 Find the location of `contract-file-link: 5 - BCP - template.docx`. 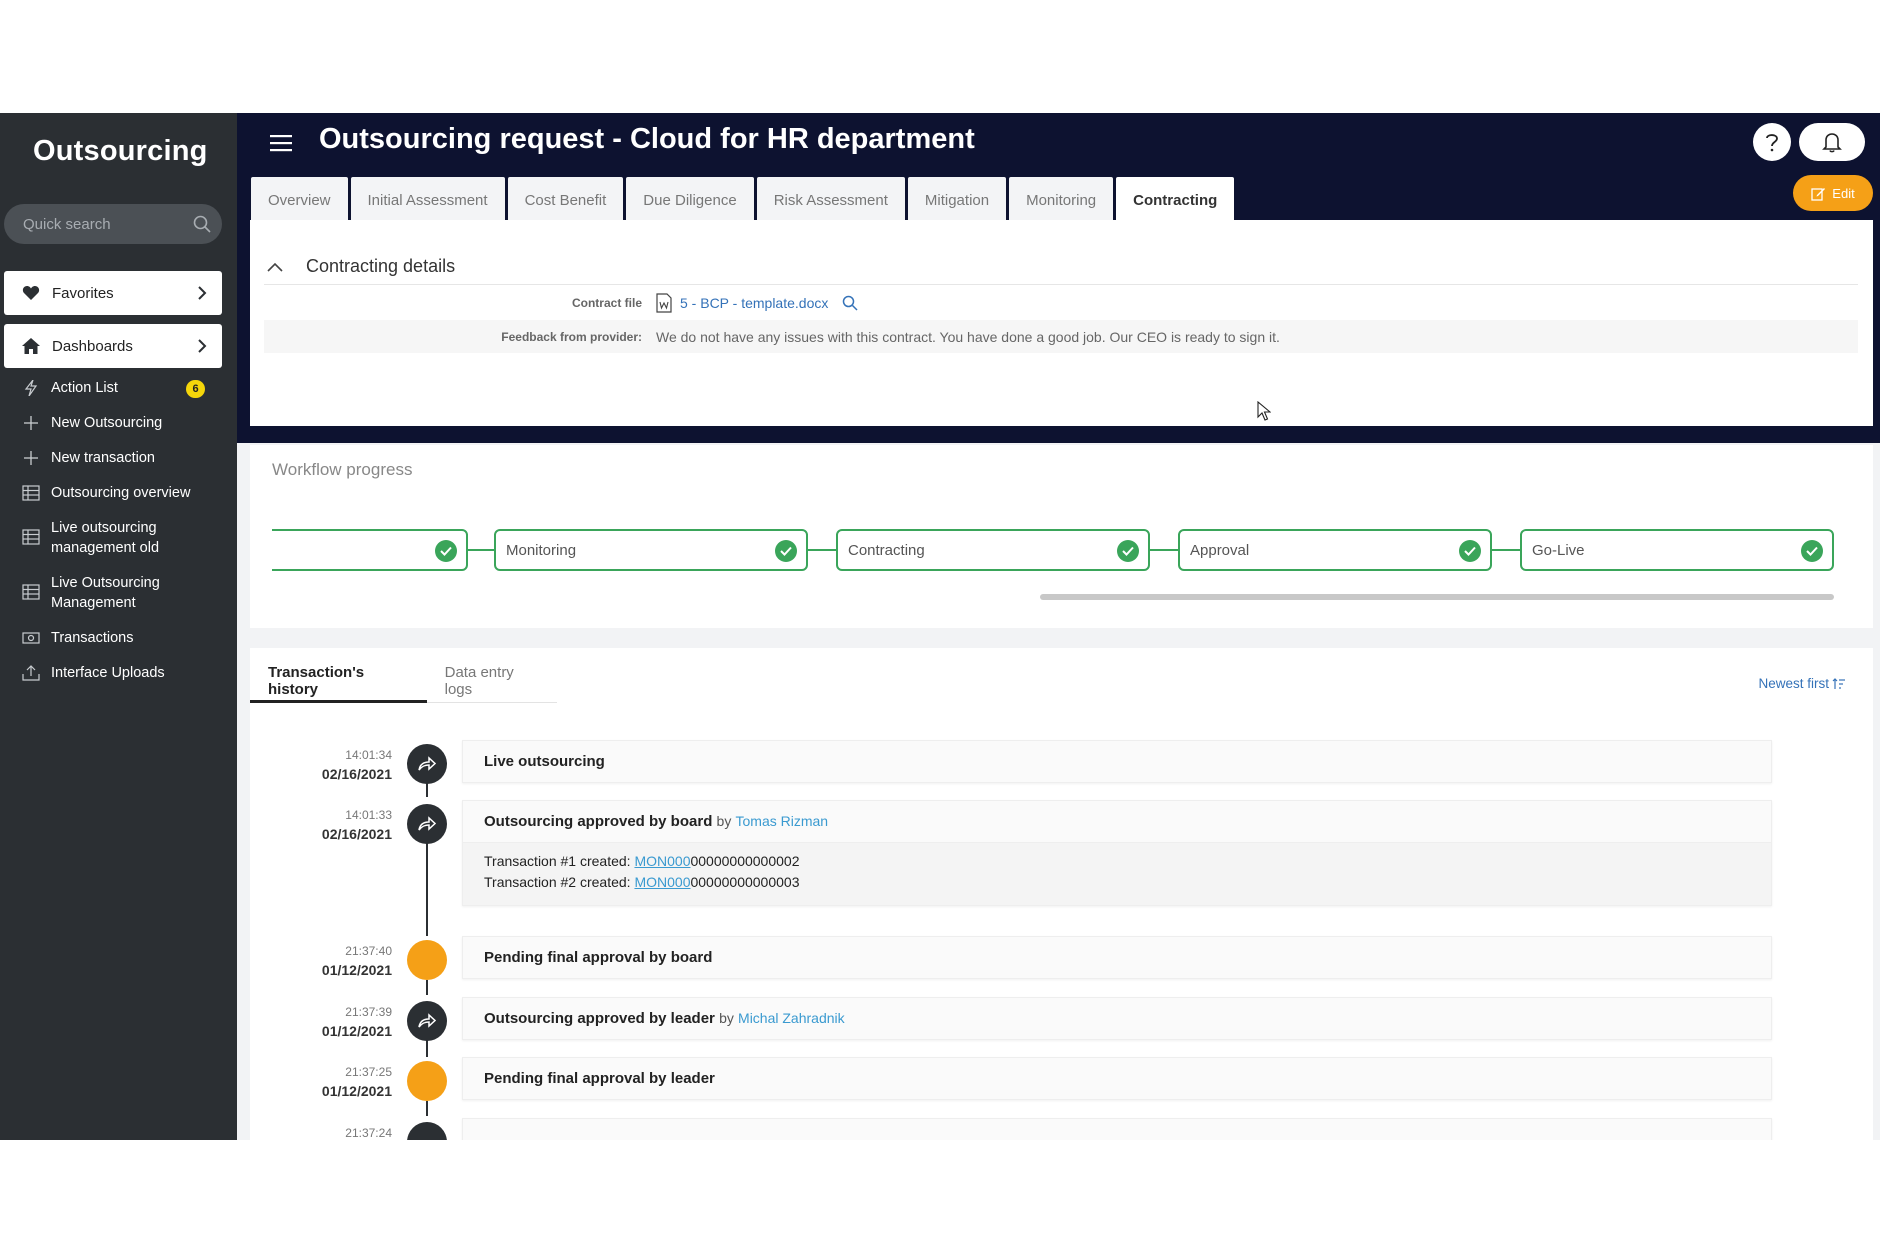

contract-file-link: 5 - BCP - template.docx is located at coordinates (754, 303).